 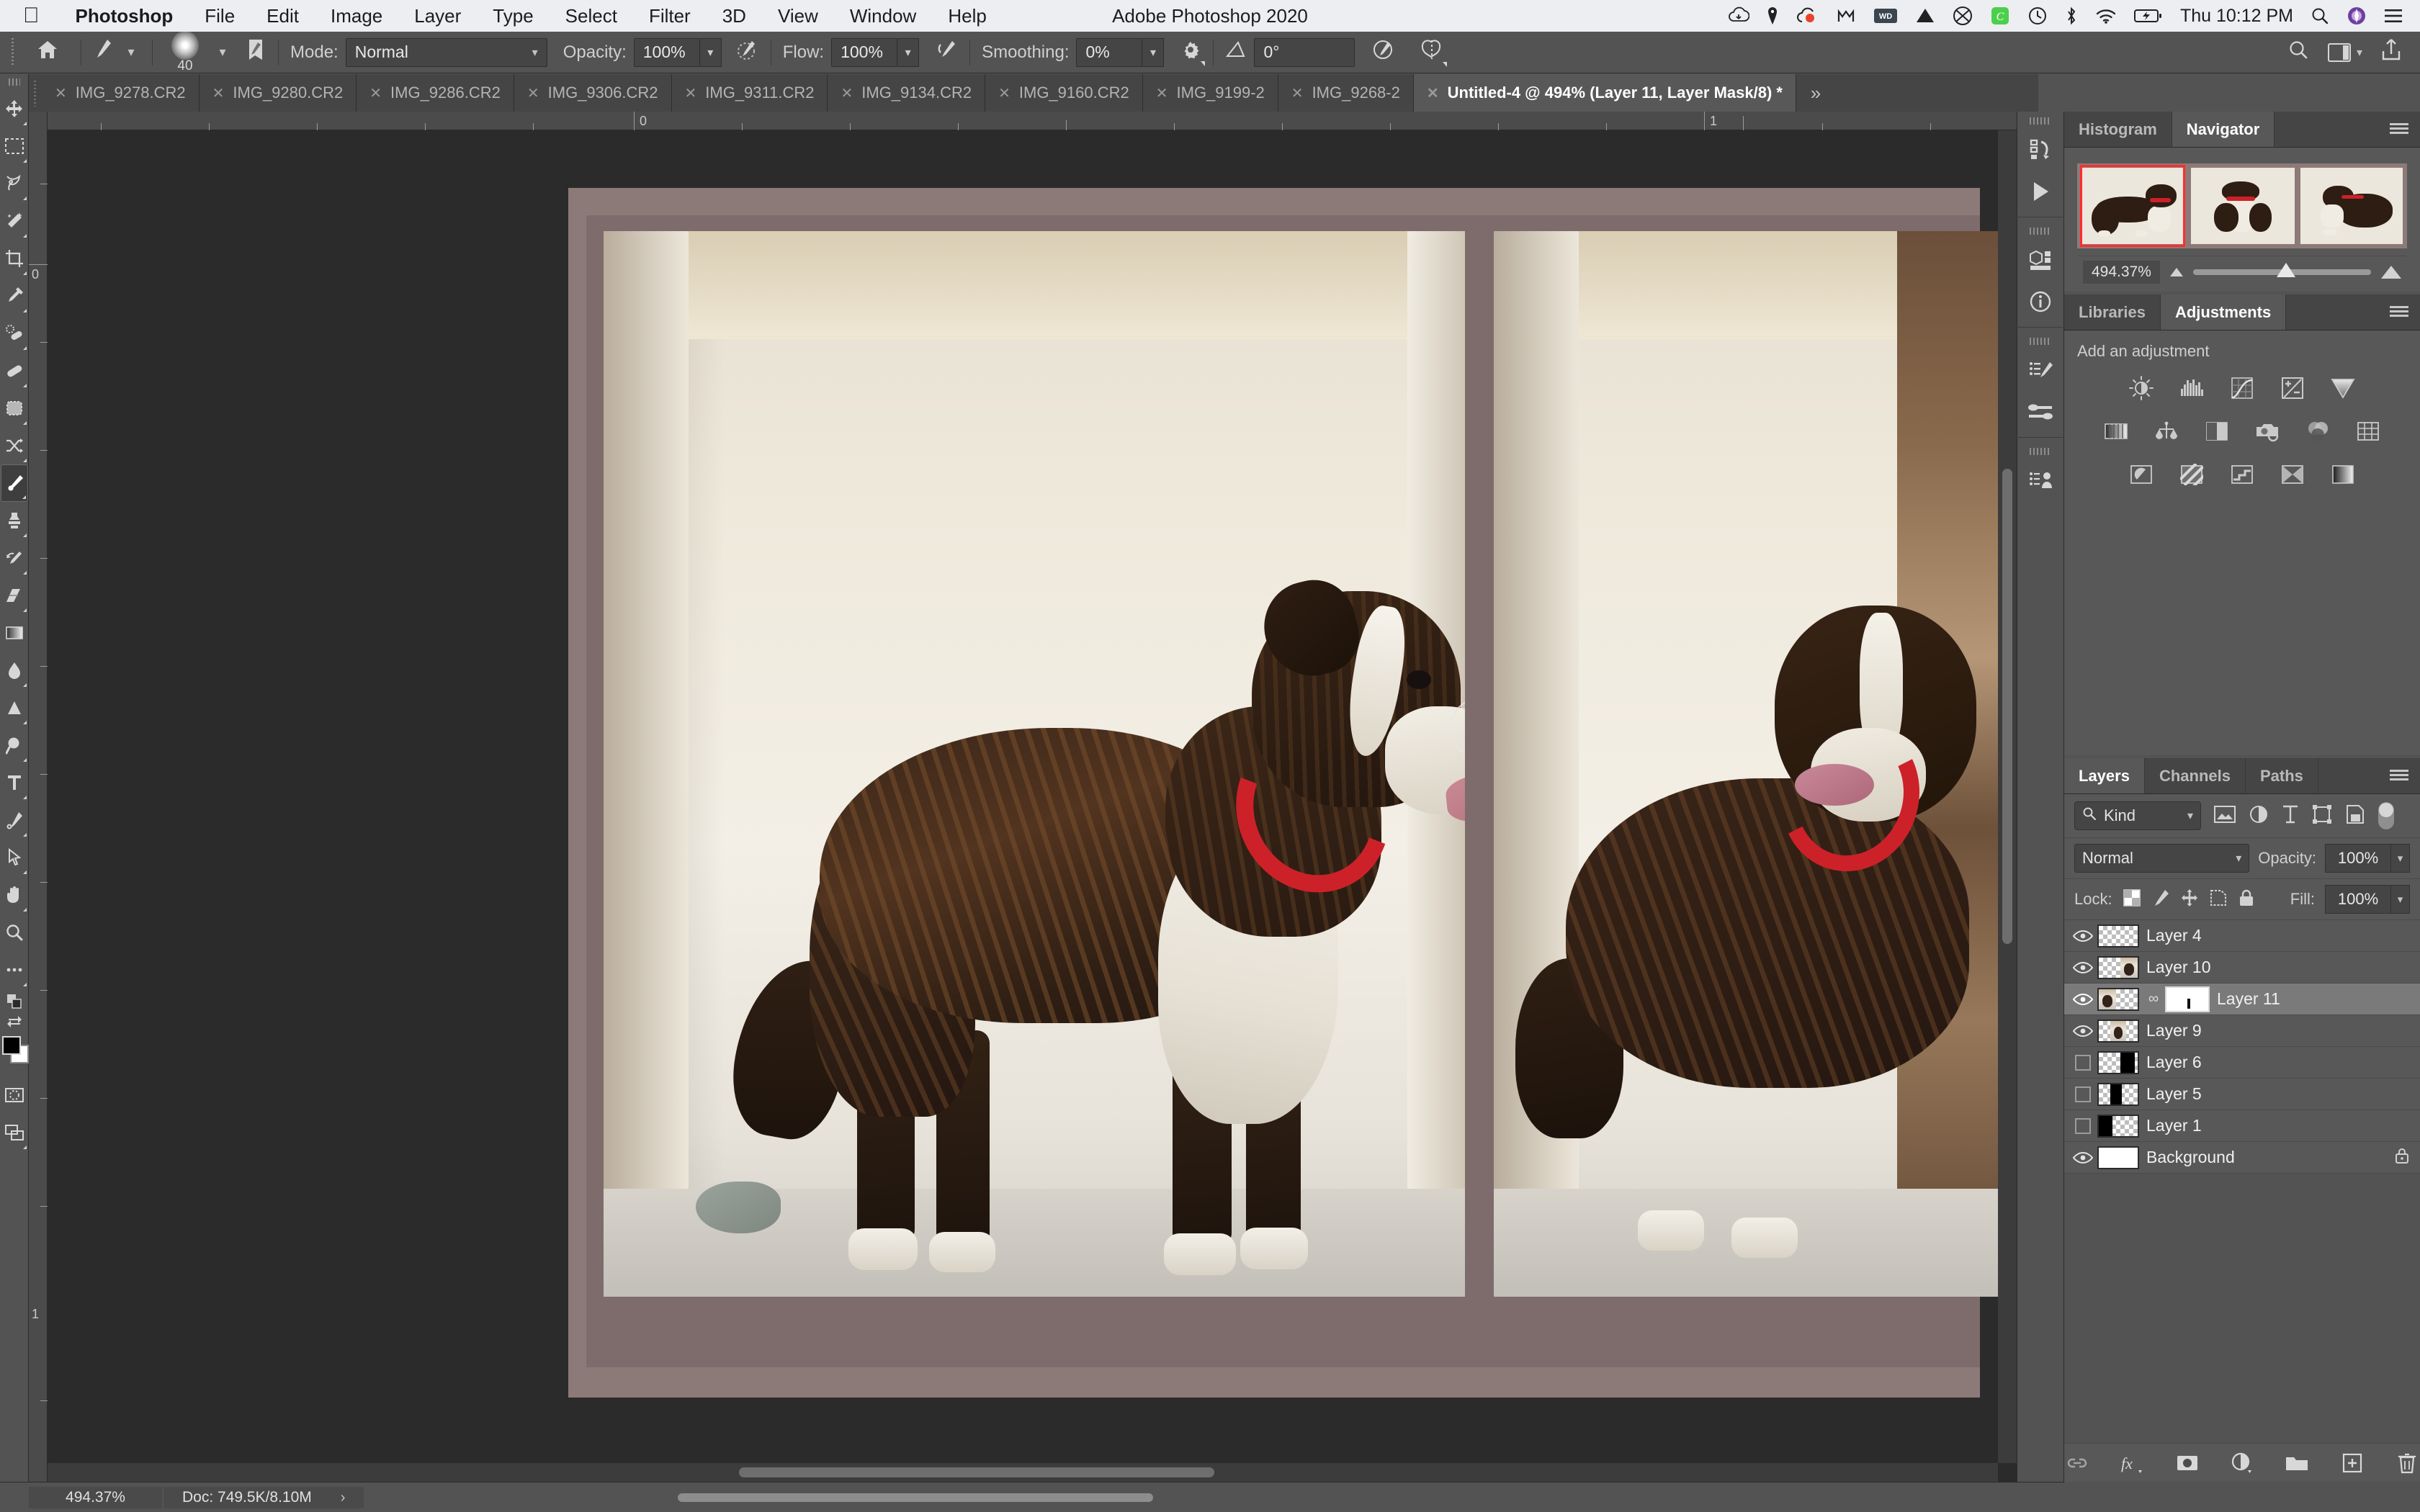 I want to click on tab-libraries: Libraries, so click(x=2112, y=312).